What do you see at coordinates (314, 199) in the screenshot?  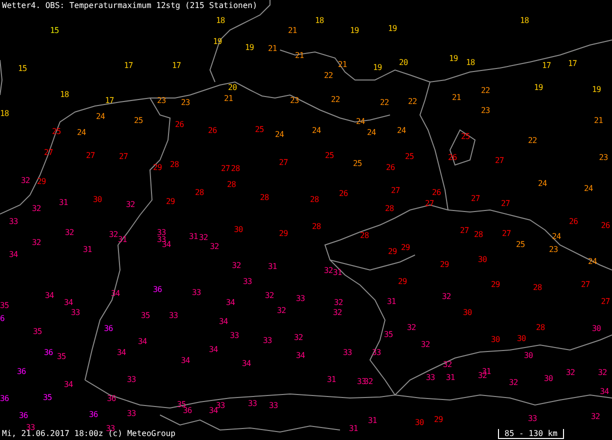 I see `temperature-label: 28` at bounding box center [314, 199].